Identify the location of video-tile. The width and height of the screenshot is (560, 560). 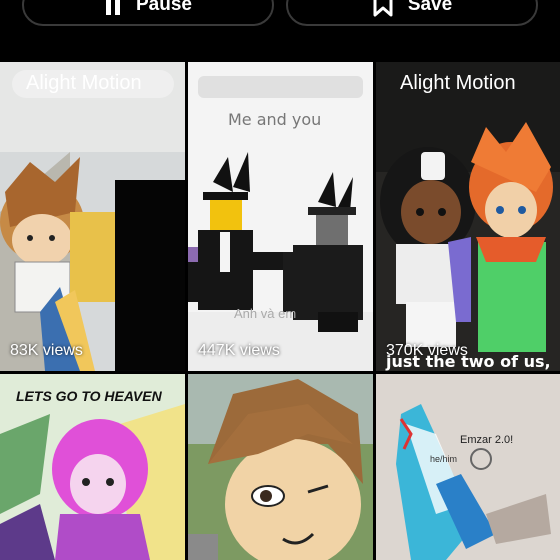
(280, 467).